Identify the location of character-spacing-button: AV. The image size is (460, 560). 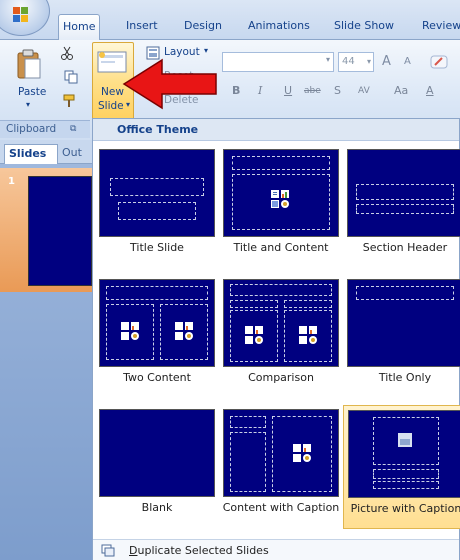
(364, 96).